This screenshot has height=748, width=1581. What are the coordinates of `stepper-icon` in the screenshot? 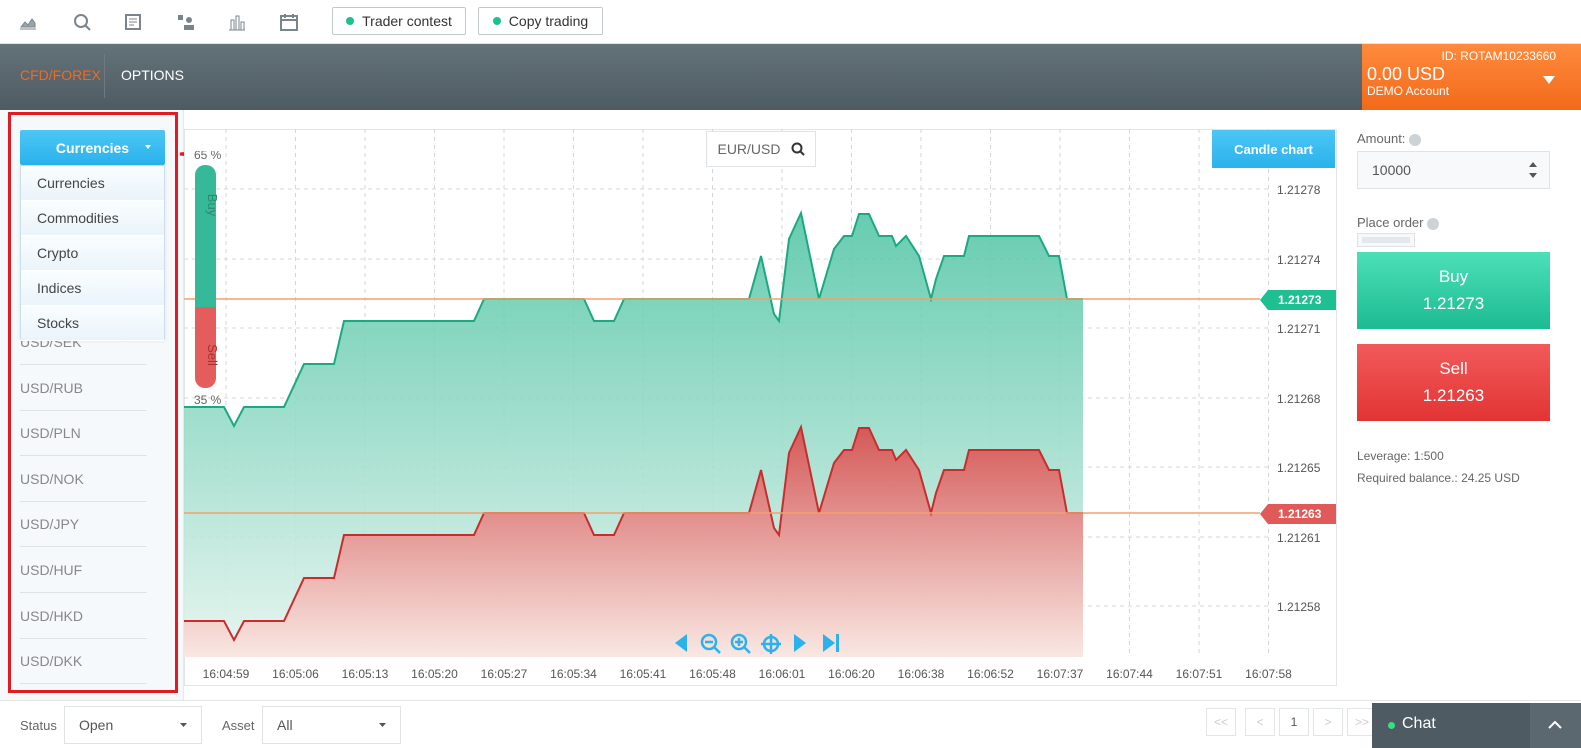 It's located at (1533, 170).